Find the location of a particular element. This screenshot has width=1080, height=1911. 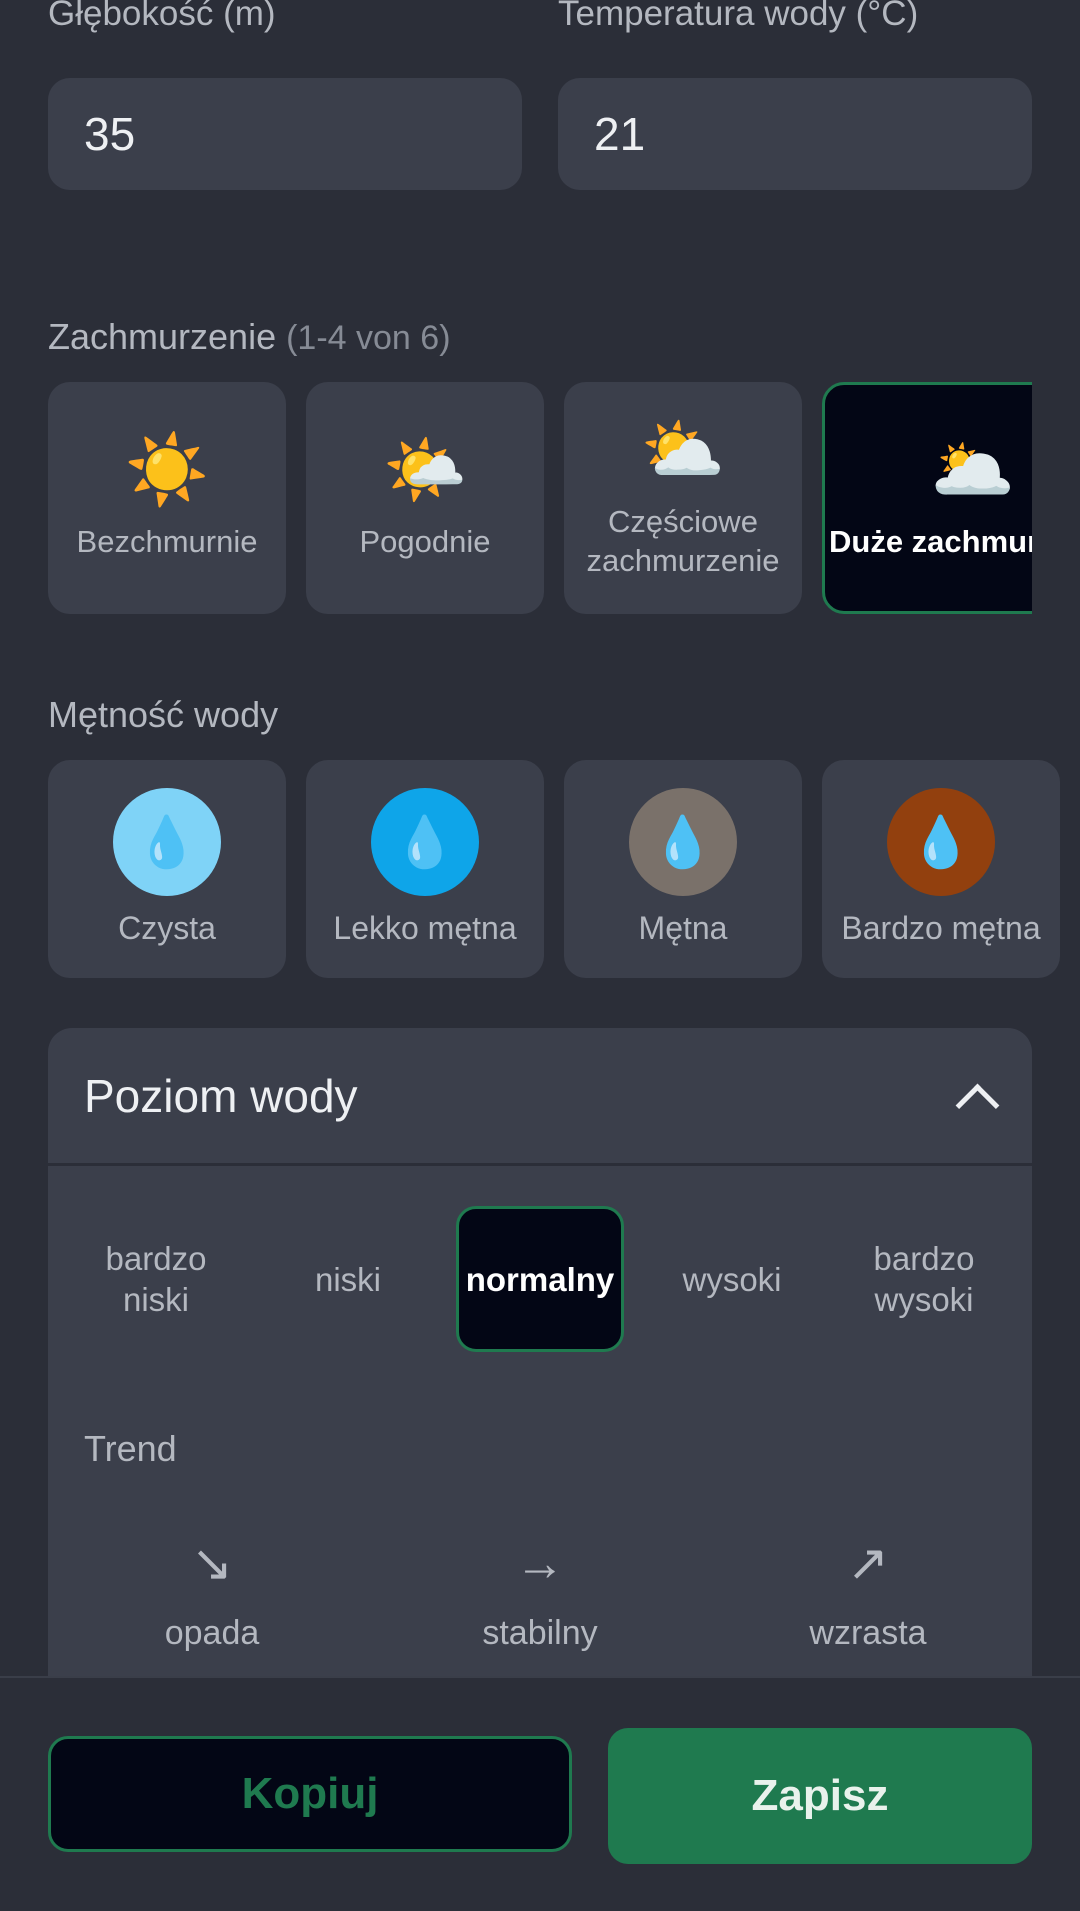

level-label: normalny is located at coordinates (540, 1279).